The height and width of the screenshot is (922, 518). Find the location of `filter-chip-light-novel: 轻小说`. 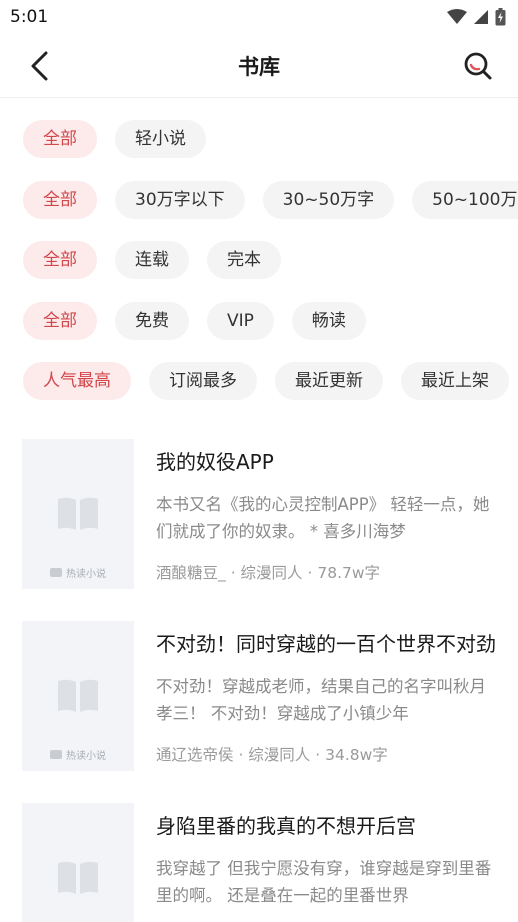

filter-chip-light-novel: 轻小说 is located at coordinates (160, 139).